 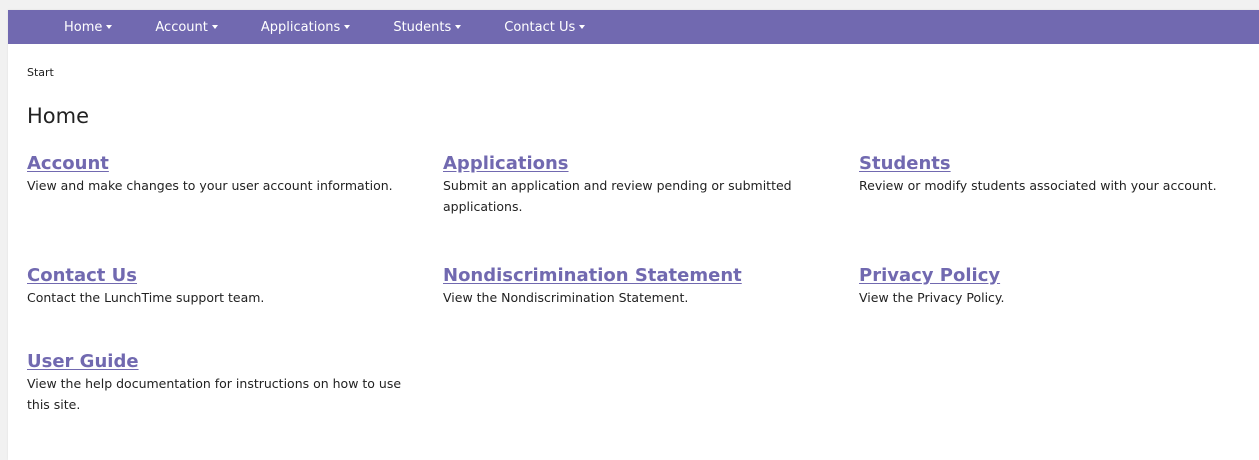 What do you see at coordinates (181, 27) in the screenshot?
I see `nav-account-label: Account` at bounding box center [181, 27].